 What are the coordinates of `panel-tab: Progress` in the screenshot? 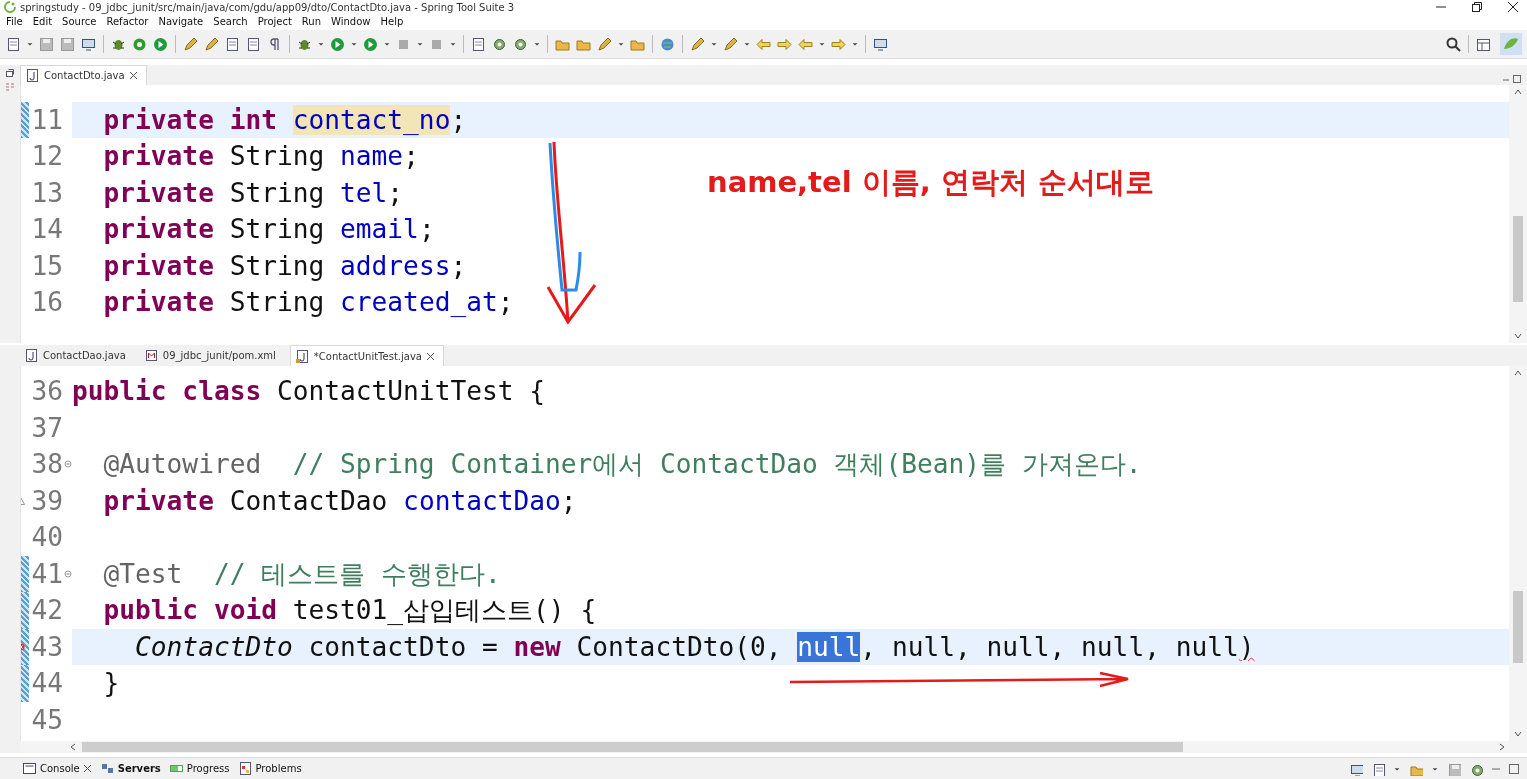 It's located at (199, 768).